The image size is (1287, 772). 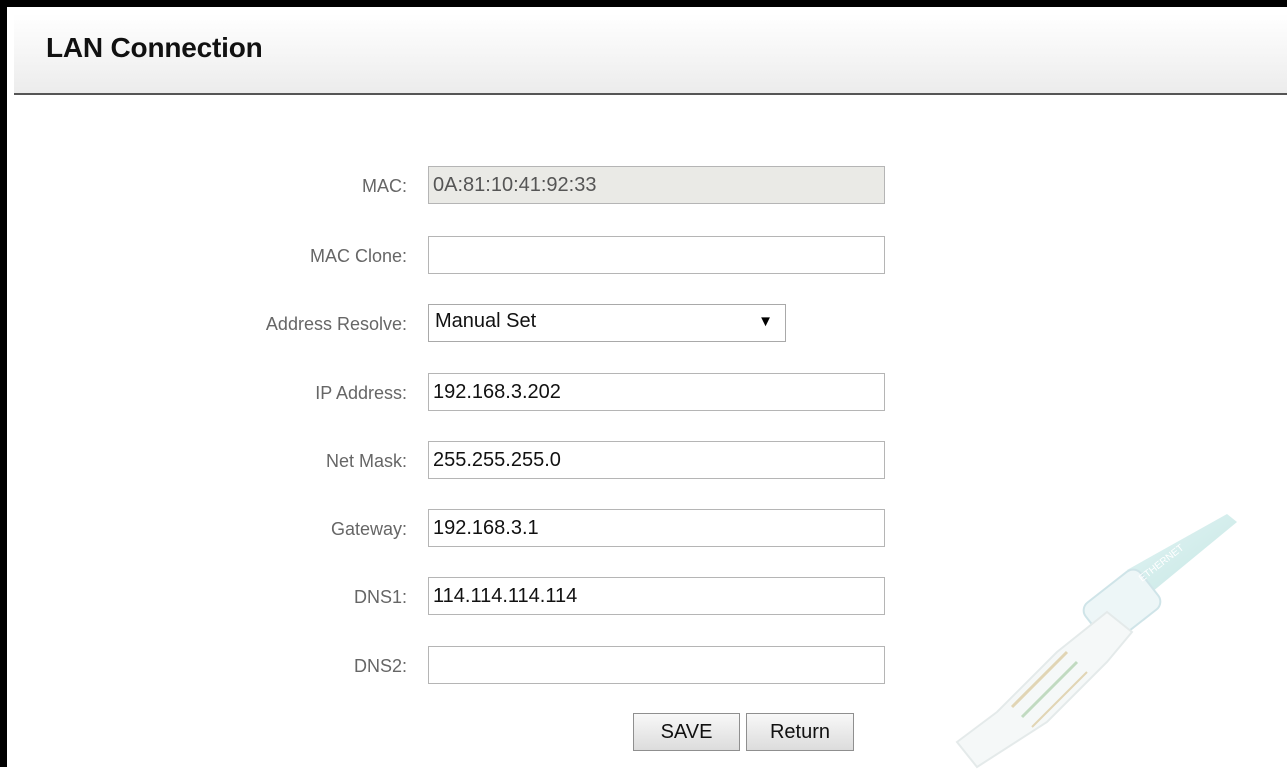 What do you see at coordinates (650, 54) in the screenshot?
I see `panel-header: LAN Connection` at bounding box center [650, 54].